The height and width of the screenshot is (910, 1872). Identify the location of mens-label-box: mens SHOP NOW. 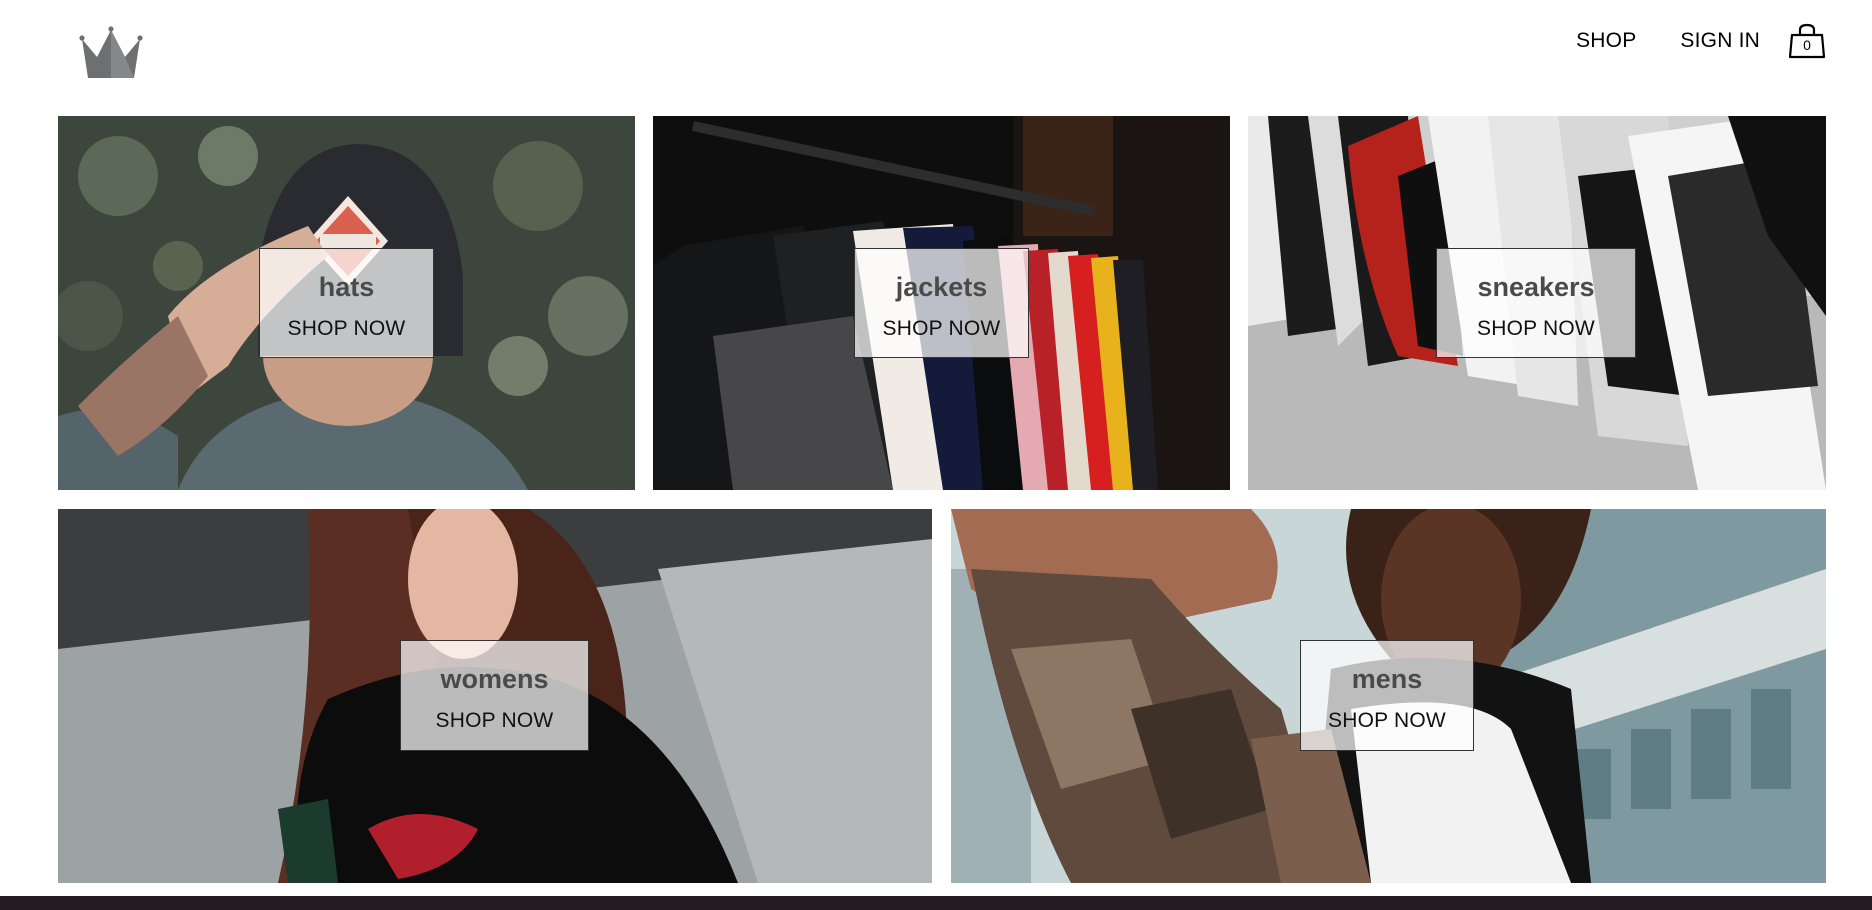
(1387, 695).